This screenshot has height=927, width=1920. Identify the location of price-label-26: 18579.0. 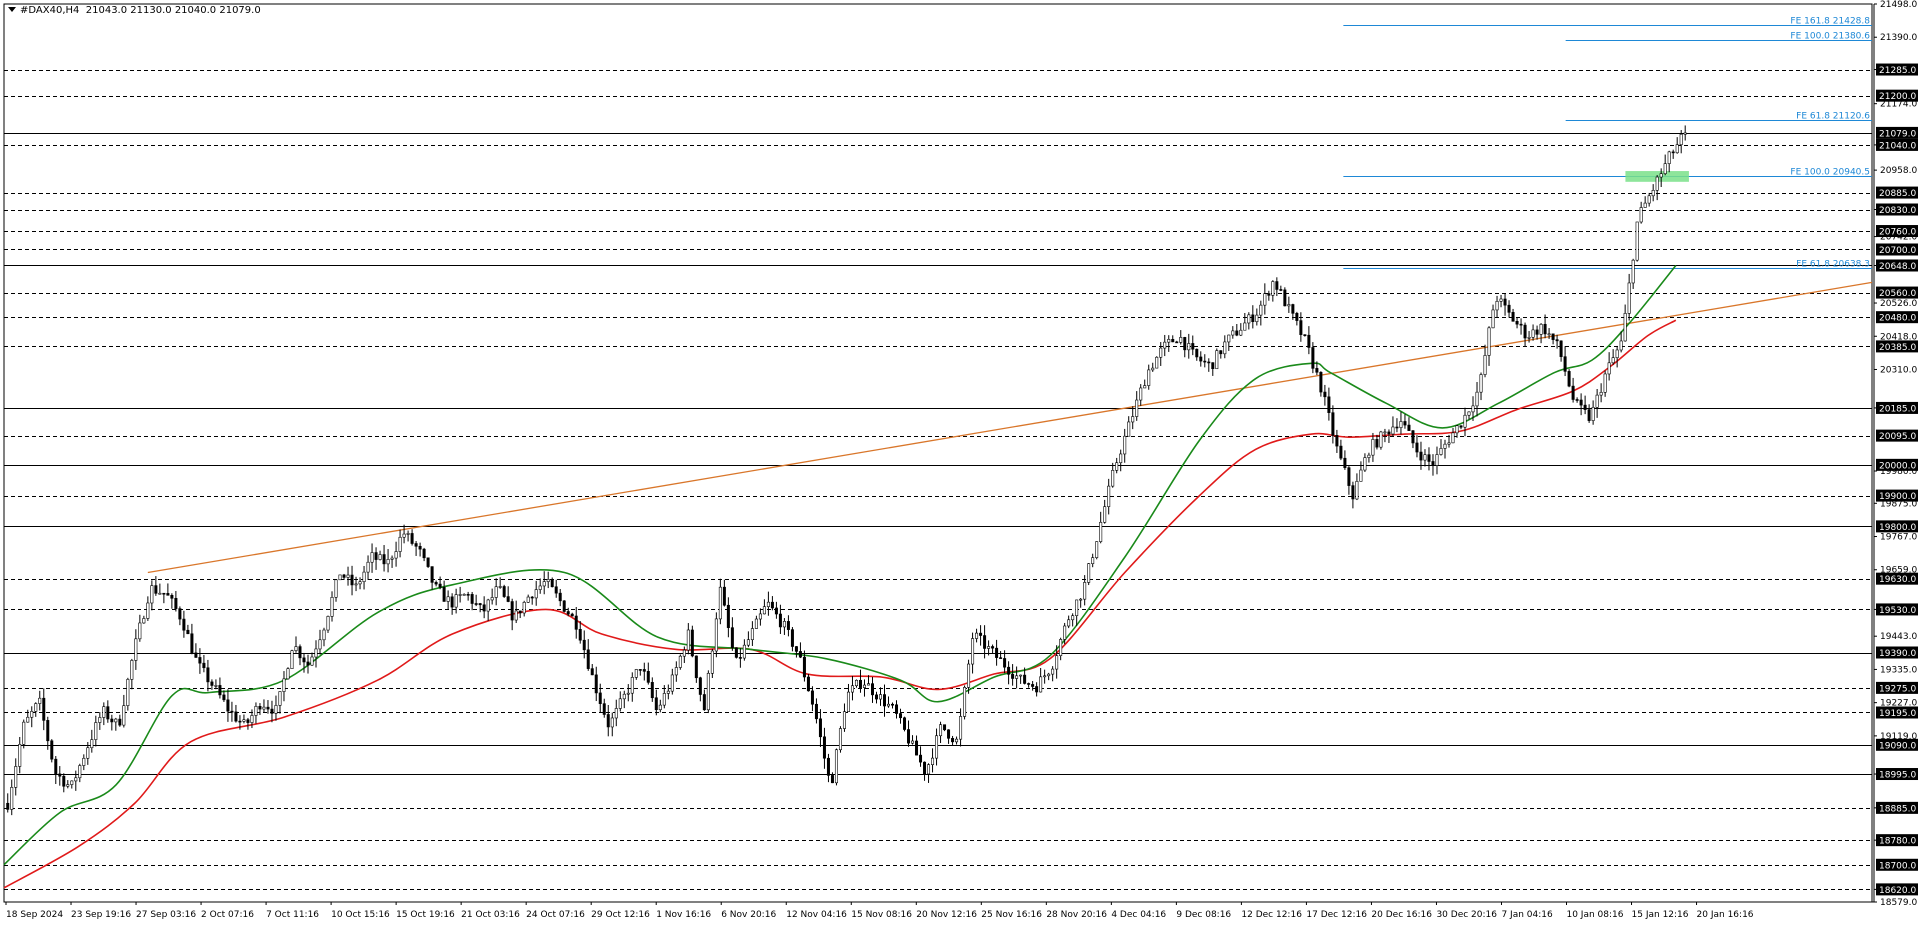
(1898, 903).